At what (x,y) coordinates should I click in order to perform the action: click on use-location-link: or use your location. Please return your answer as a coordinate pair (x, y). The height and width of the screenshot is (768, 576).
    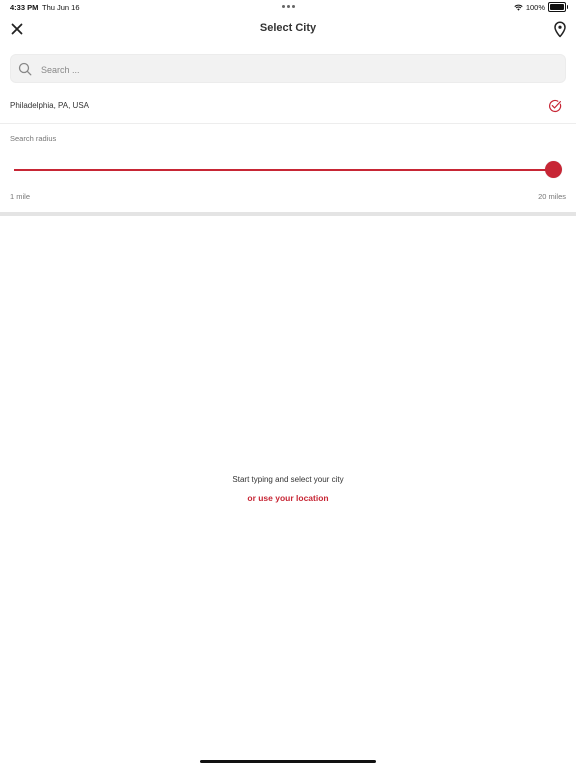
    Looking at the image, I should click on (288, 498).